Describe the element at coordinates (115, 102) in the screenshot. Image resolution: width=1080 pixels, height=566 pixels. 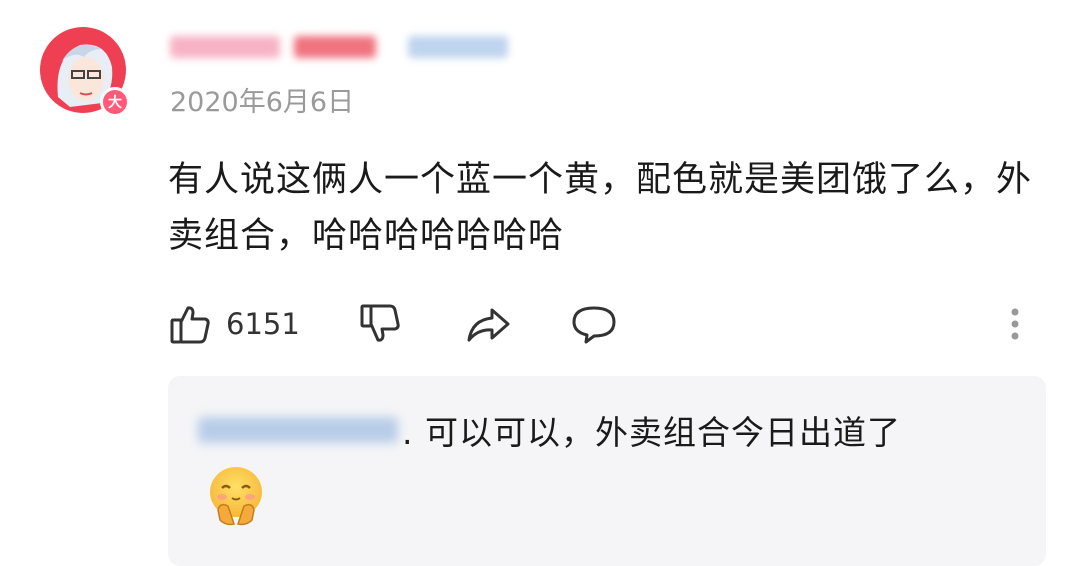
I see `level-badge: 大` at that location.